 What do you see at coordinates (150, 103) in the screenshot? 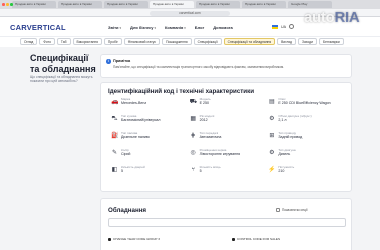
I see `spec-make: 🚗 Марка Mercedes-Benz` at bounding box center [150, 103].